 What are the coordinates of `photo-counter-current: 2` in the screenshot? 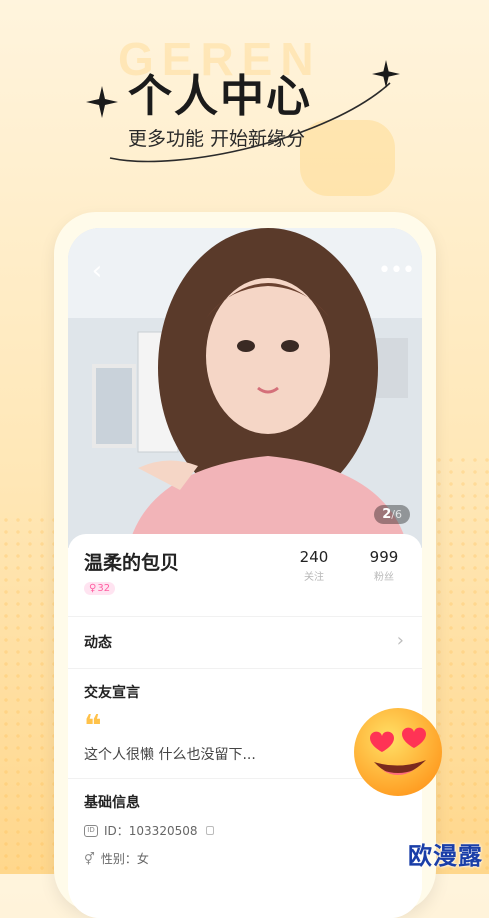 It's located at (387, 514).